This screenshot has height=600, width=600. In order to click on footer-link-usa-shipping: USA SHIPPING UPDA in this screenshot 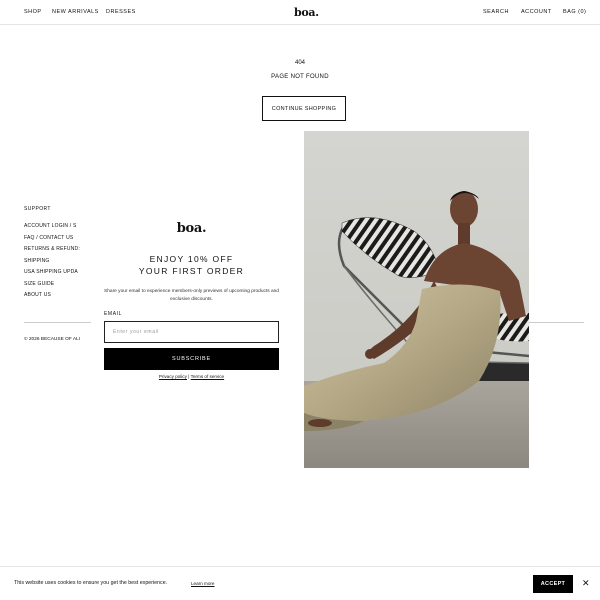, I will do `click(52, 275)`.